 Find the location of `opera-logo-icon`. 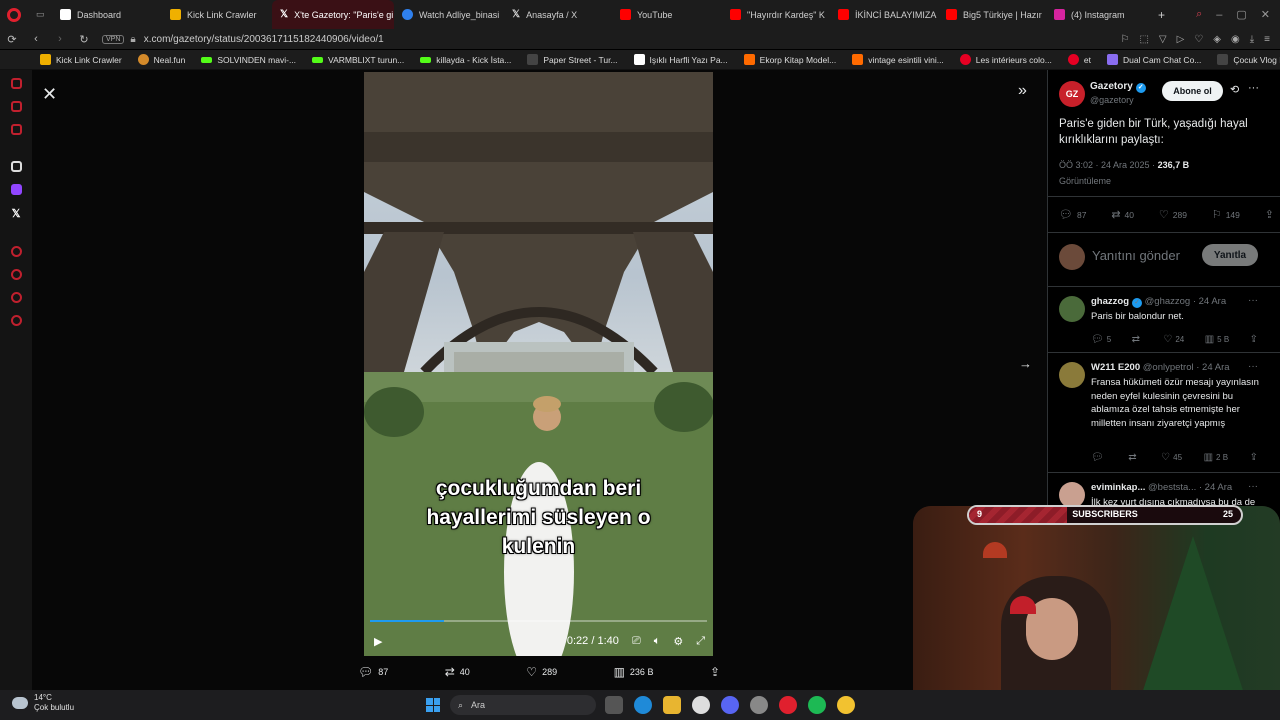

opera-logo-icon is located at coordinates (14, 14).